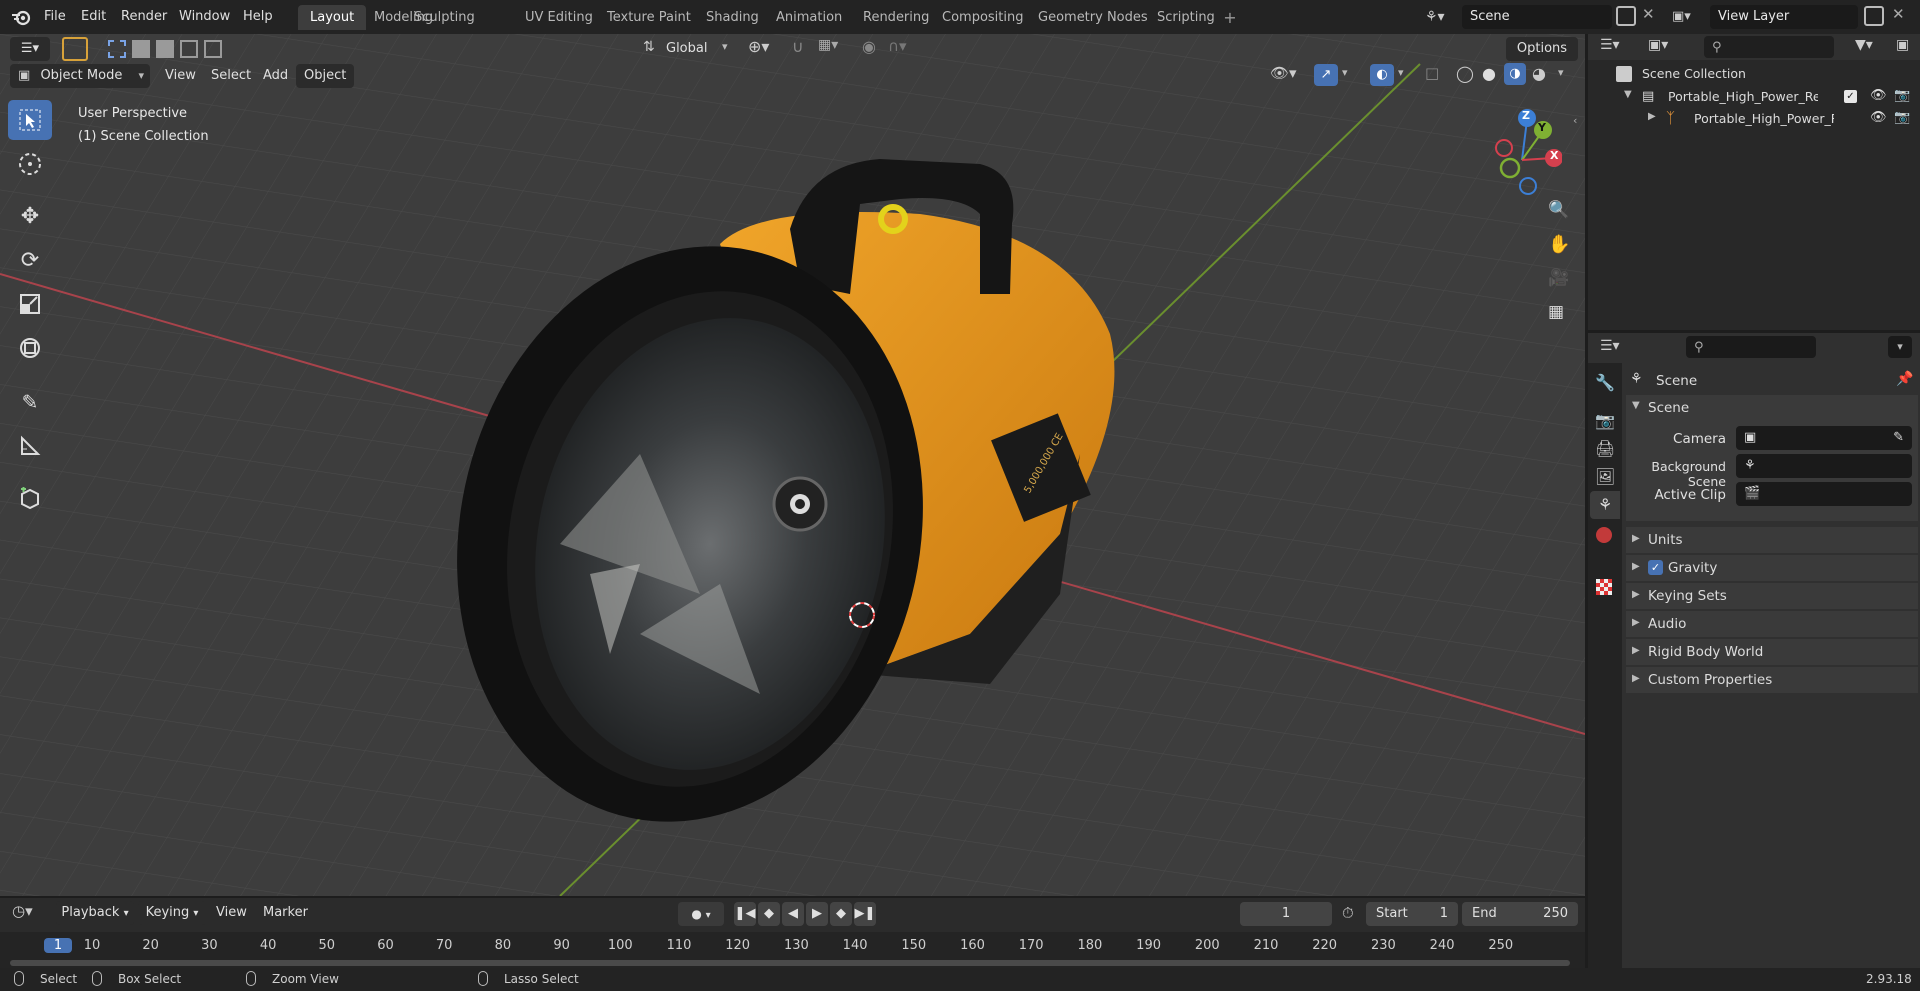 The height and width of the screenshot is (991, 1920). Describe the element at coordinates (275, 76) in the screenshot. I see `viewport-menu-add: Add` at that location.